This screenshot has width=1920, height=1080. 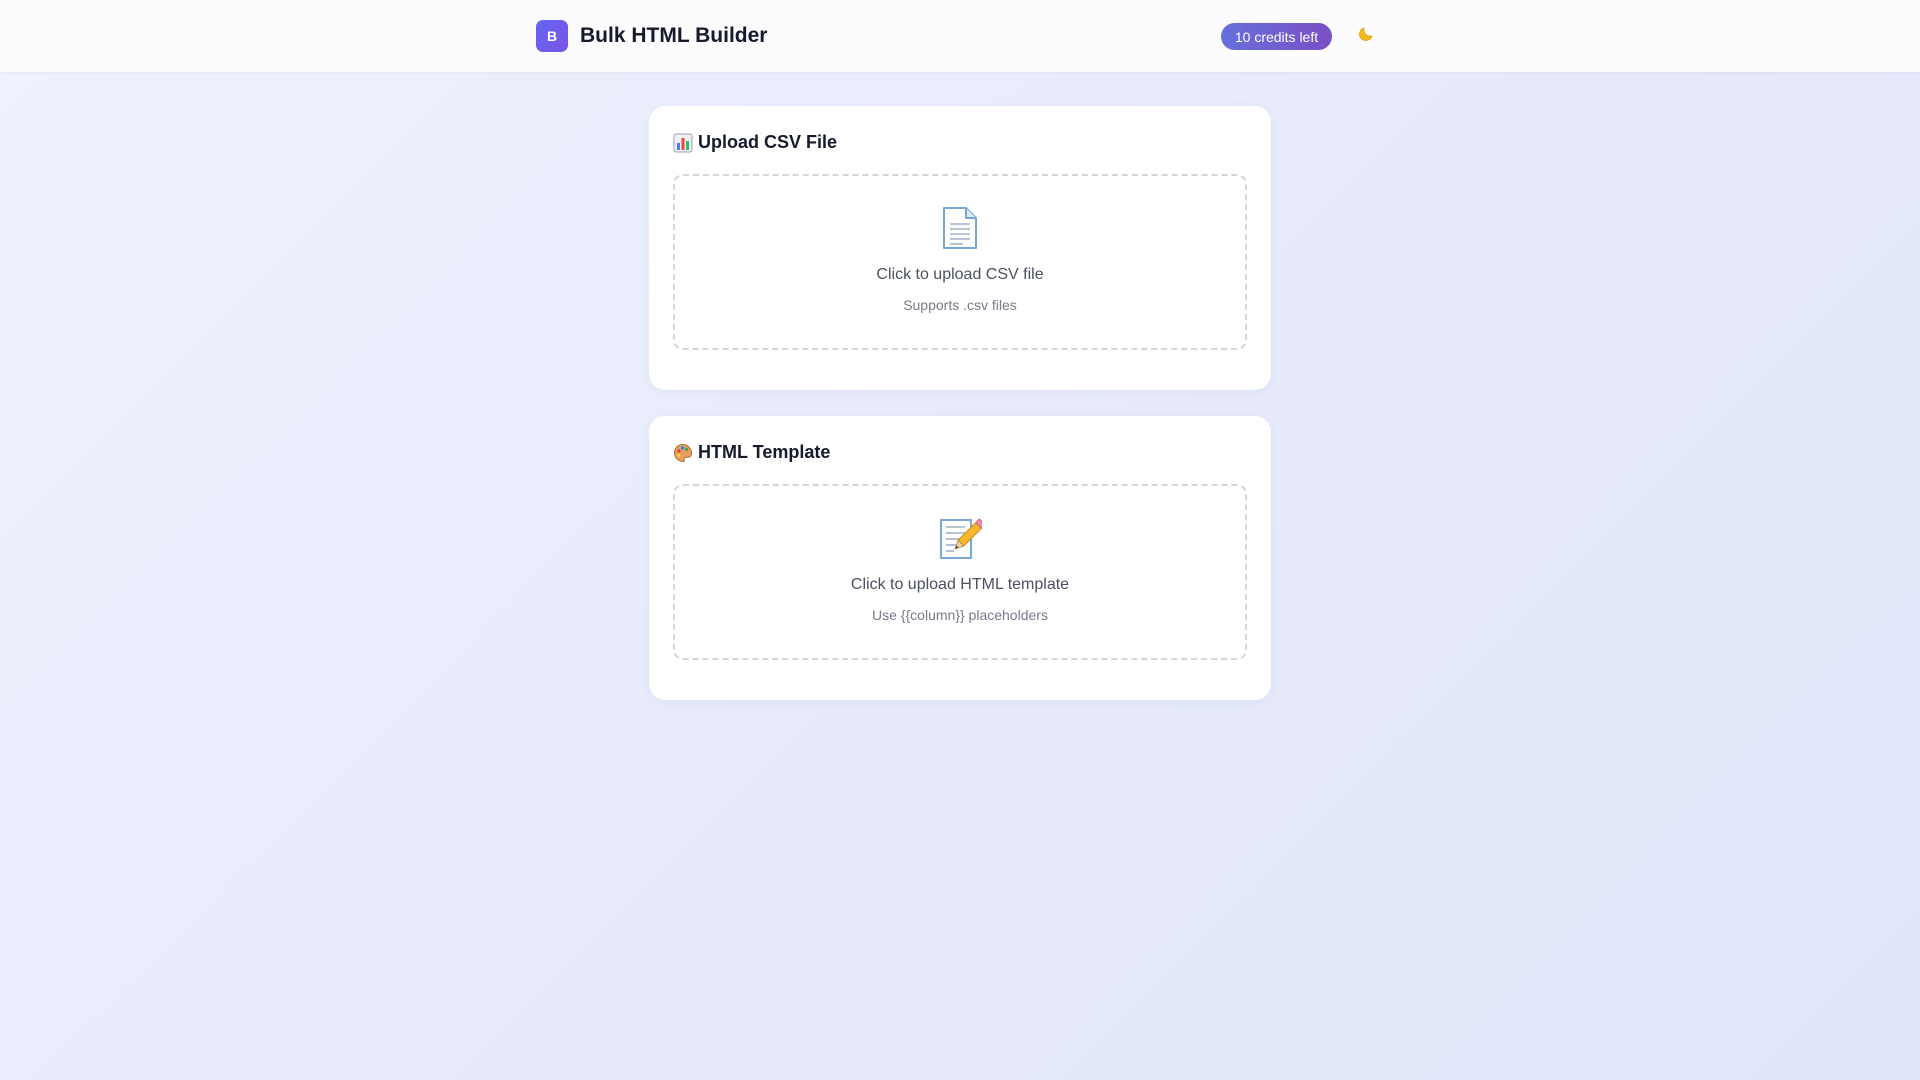 I want to click on top-bar: B Bulk HTML Builder 10 credits left, so click(x=960, y=36).